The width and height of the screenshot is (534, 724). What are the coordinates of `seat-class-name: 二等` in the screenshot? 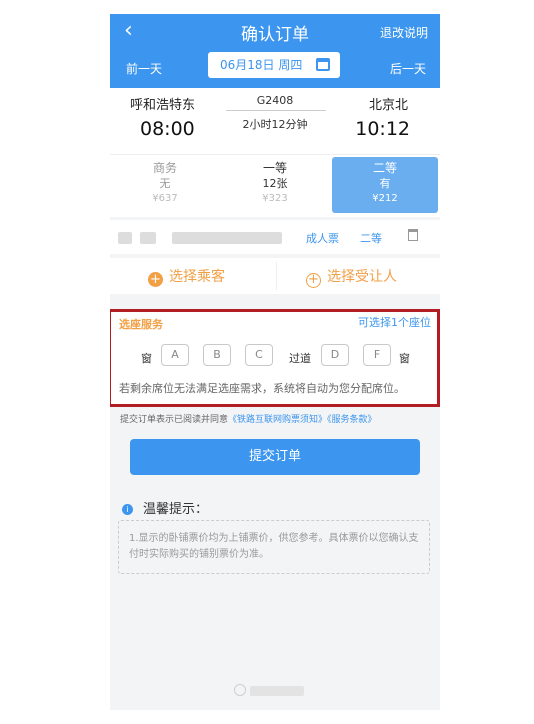 It's located at (384, 168).